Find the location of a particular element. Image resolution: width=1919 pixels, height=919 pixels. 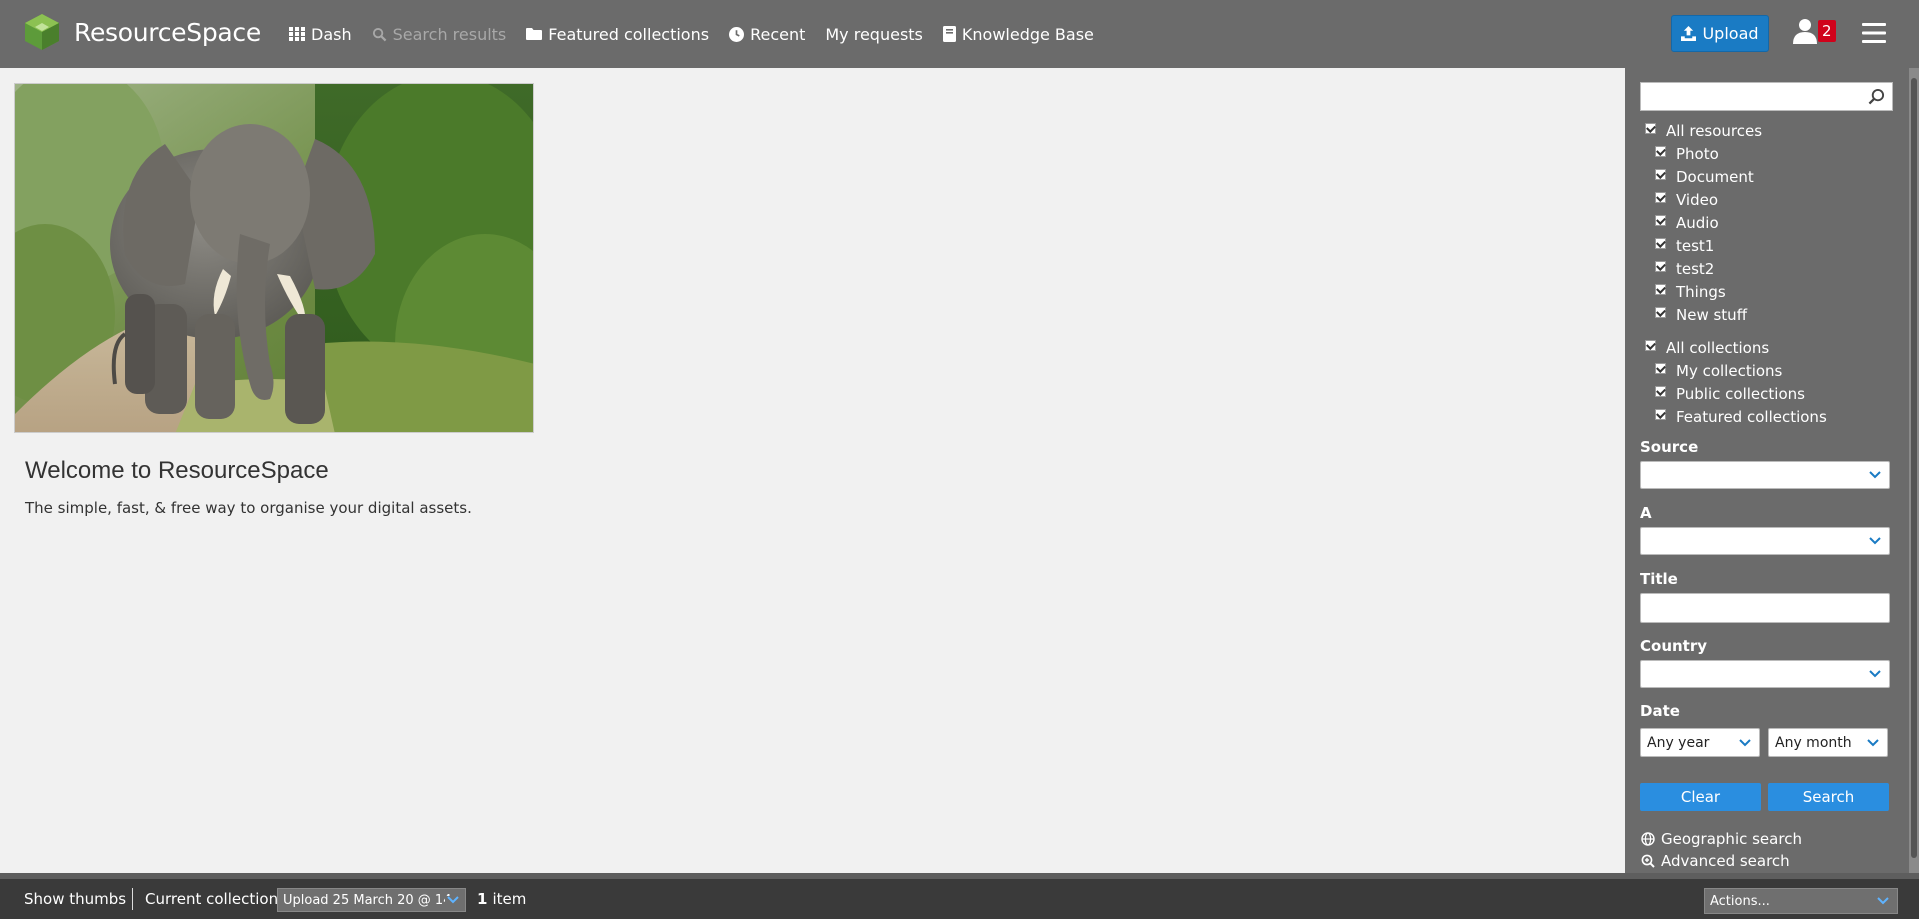

hamburger-icon is located at coordinates (1874, 33).